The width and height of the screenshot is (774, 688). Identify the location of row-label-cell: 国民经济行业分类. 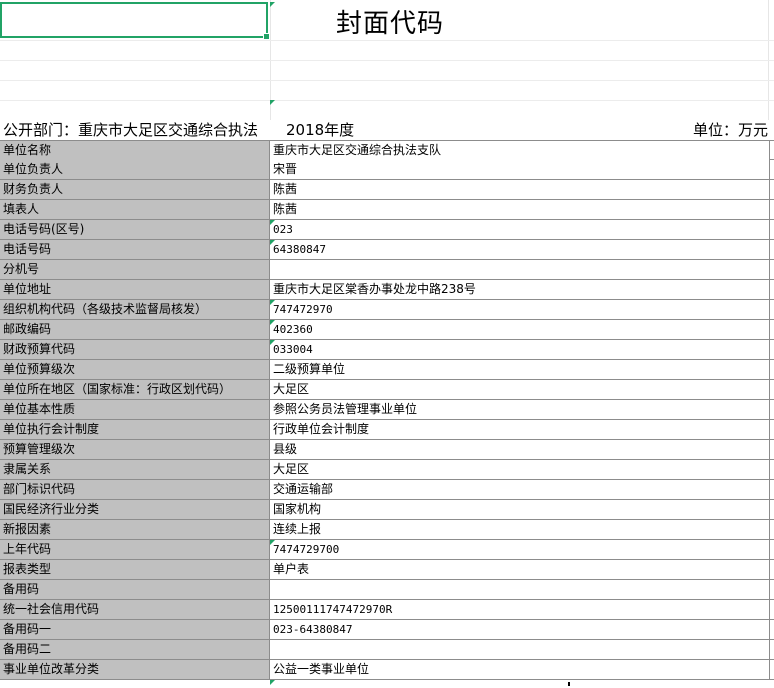
(135, 509).